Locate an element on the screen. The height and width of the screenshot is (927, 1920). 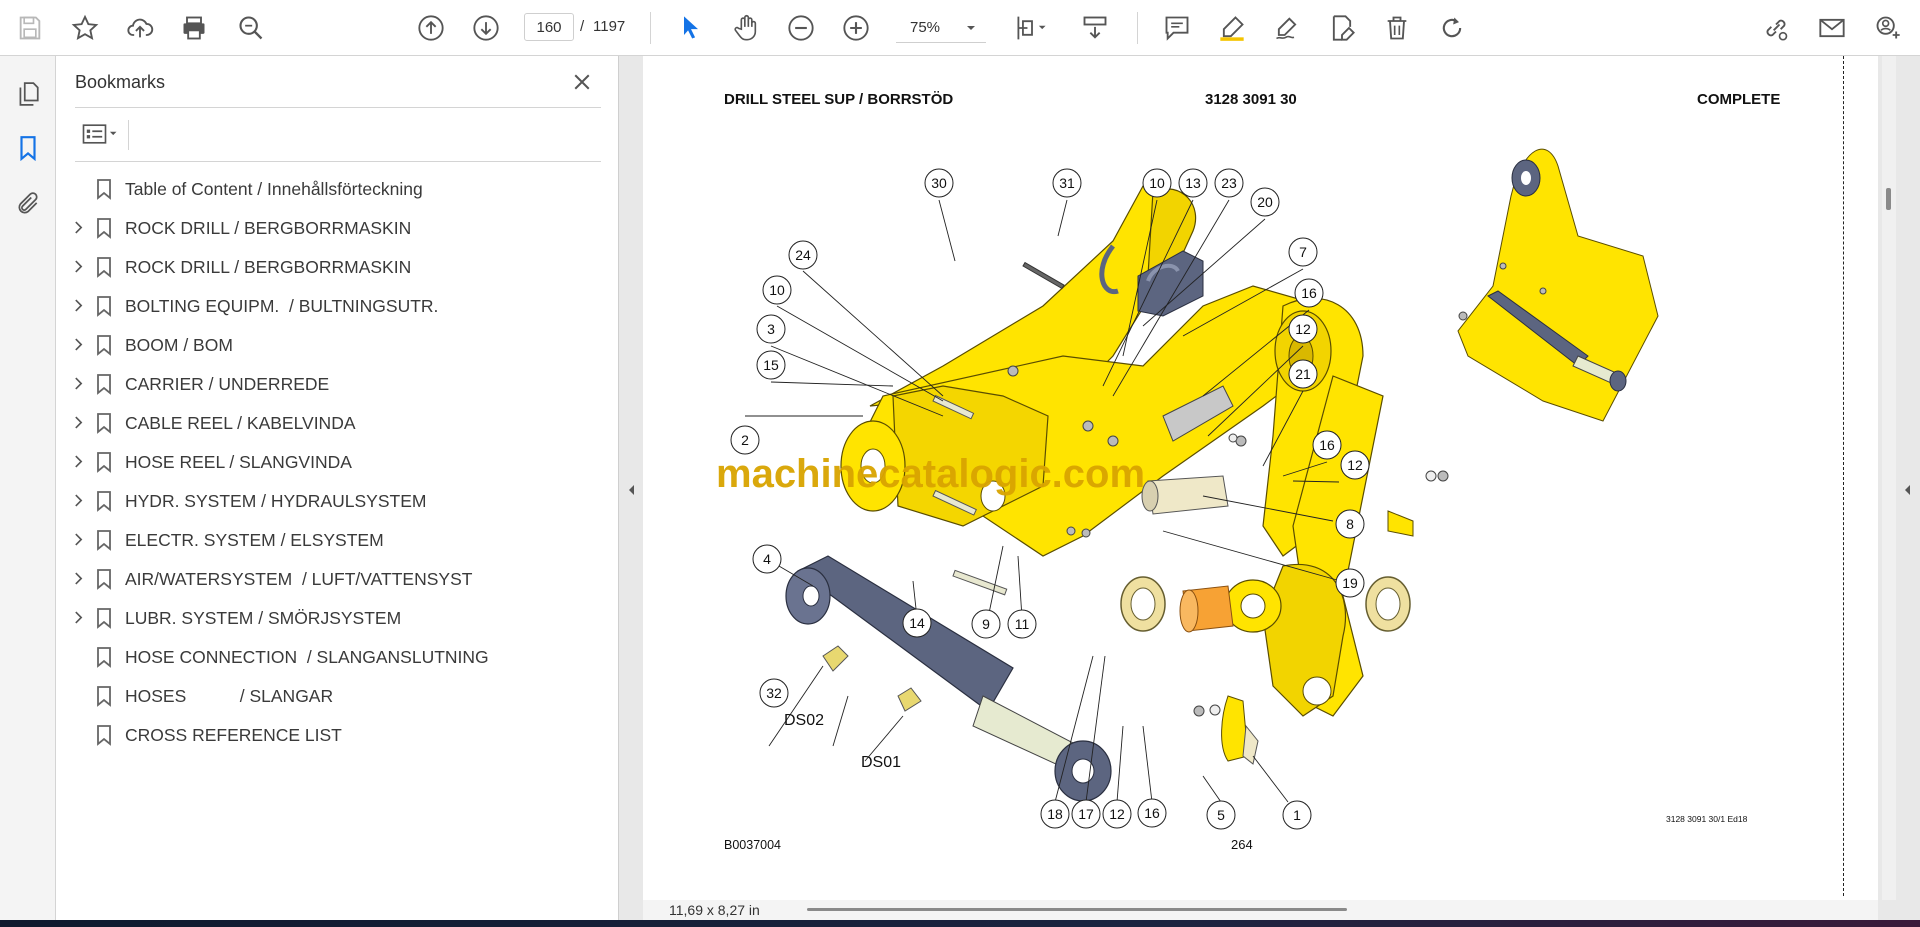
next-page-icon is located at coordinates (486, 28).